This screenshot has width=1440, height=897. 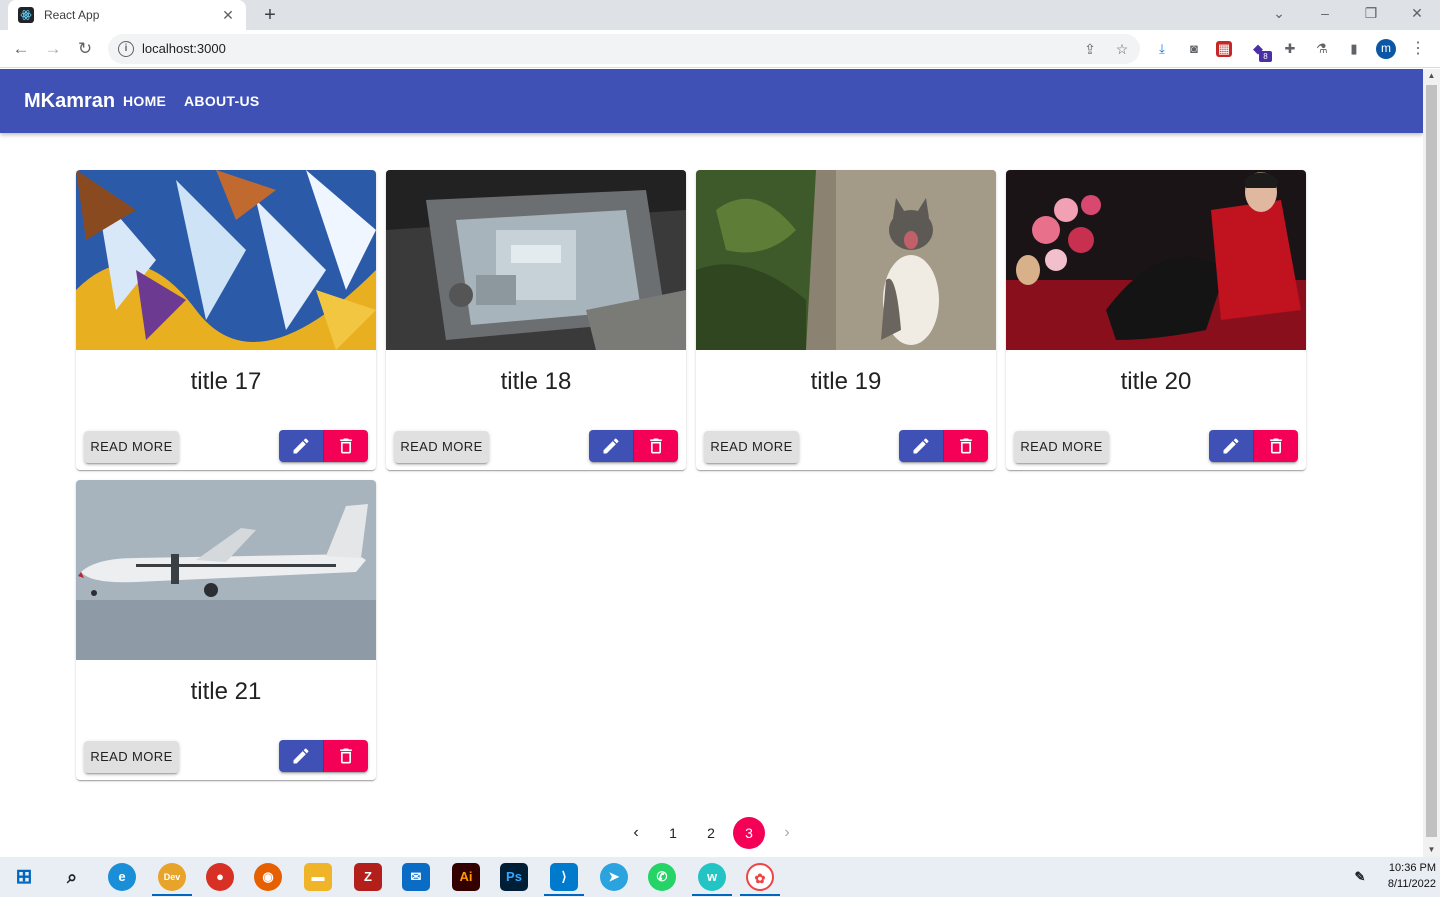 I want to click on whatsapp-icon: ✆, so click(x=662, y=877).